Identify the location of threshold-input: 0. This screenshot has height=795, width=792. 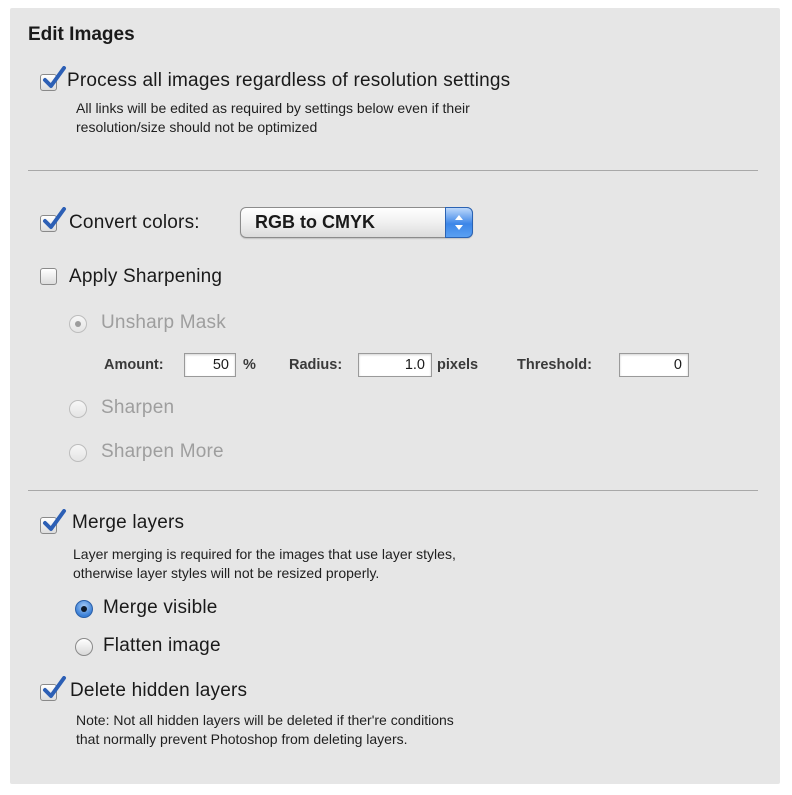
(654, 365).